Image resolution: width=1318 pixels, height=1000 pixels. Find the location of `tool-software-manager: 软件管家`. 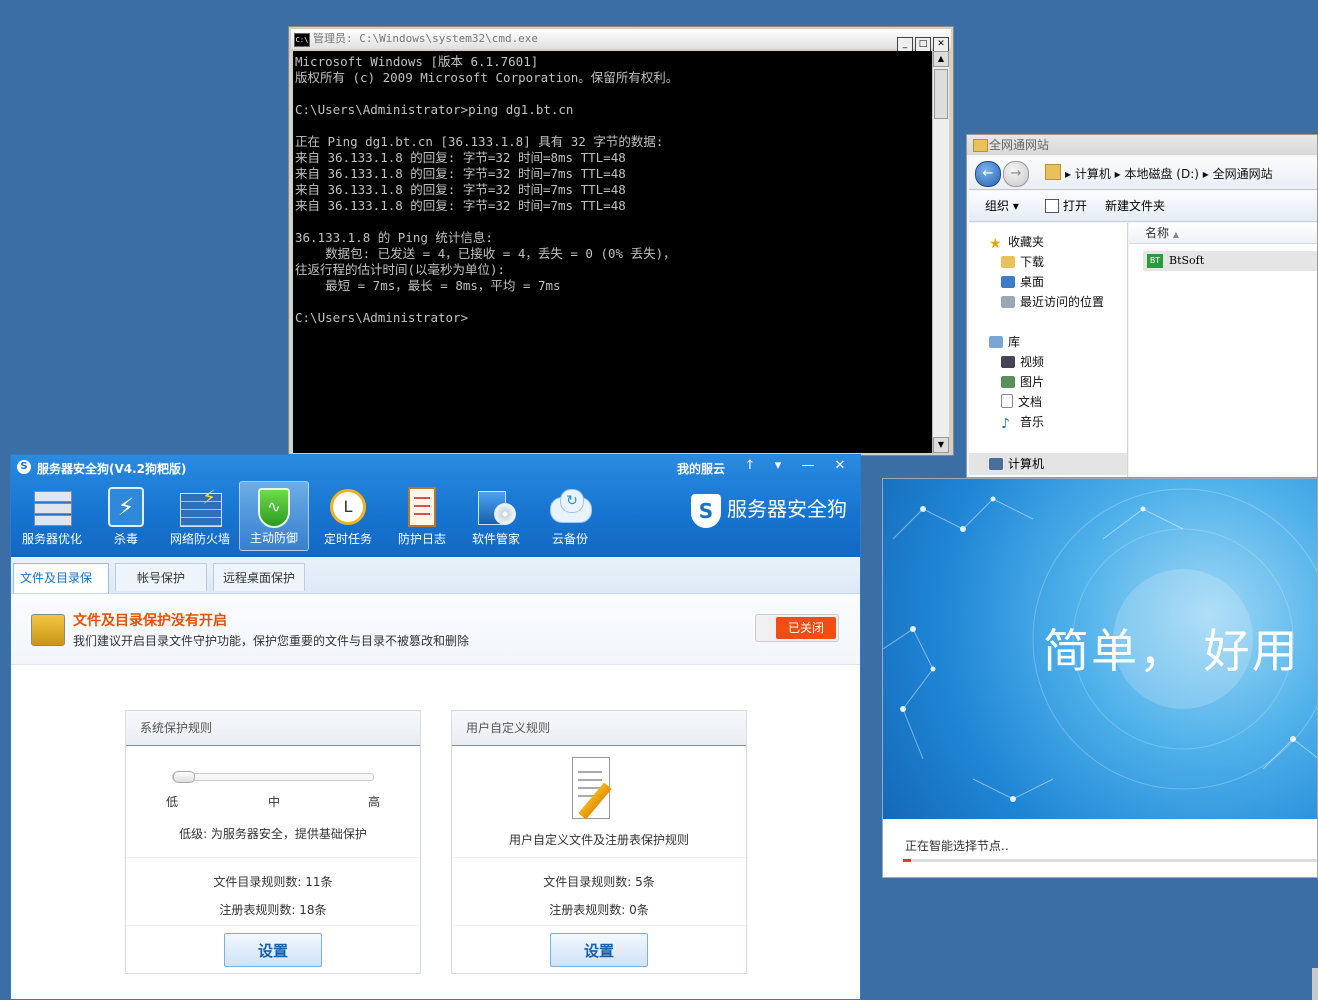

tool-software-manager: 软件管家 is located at coordinates (496, 516).